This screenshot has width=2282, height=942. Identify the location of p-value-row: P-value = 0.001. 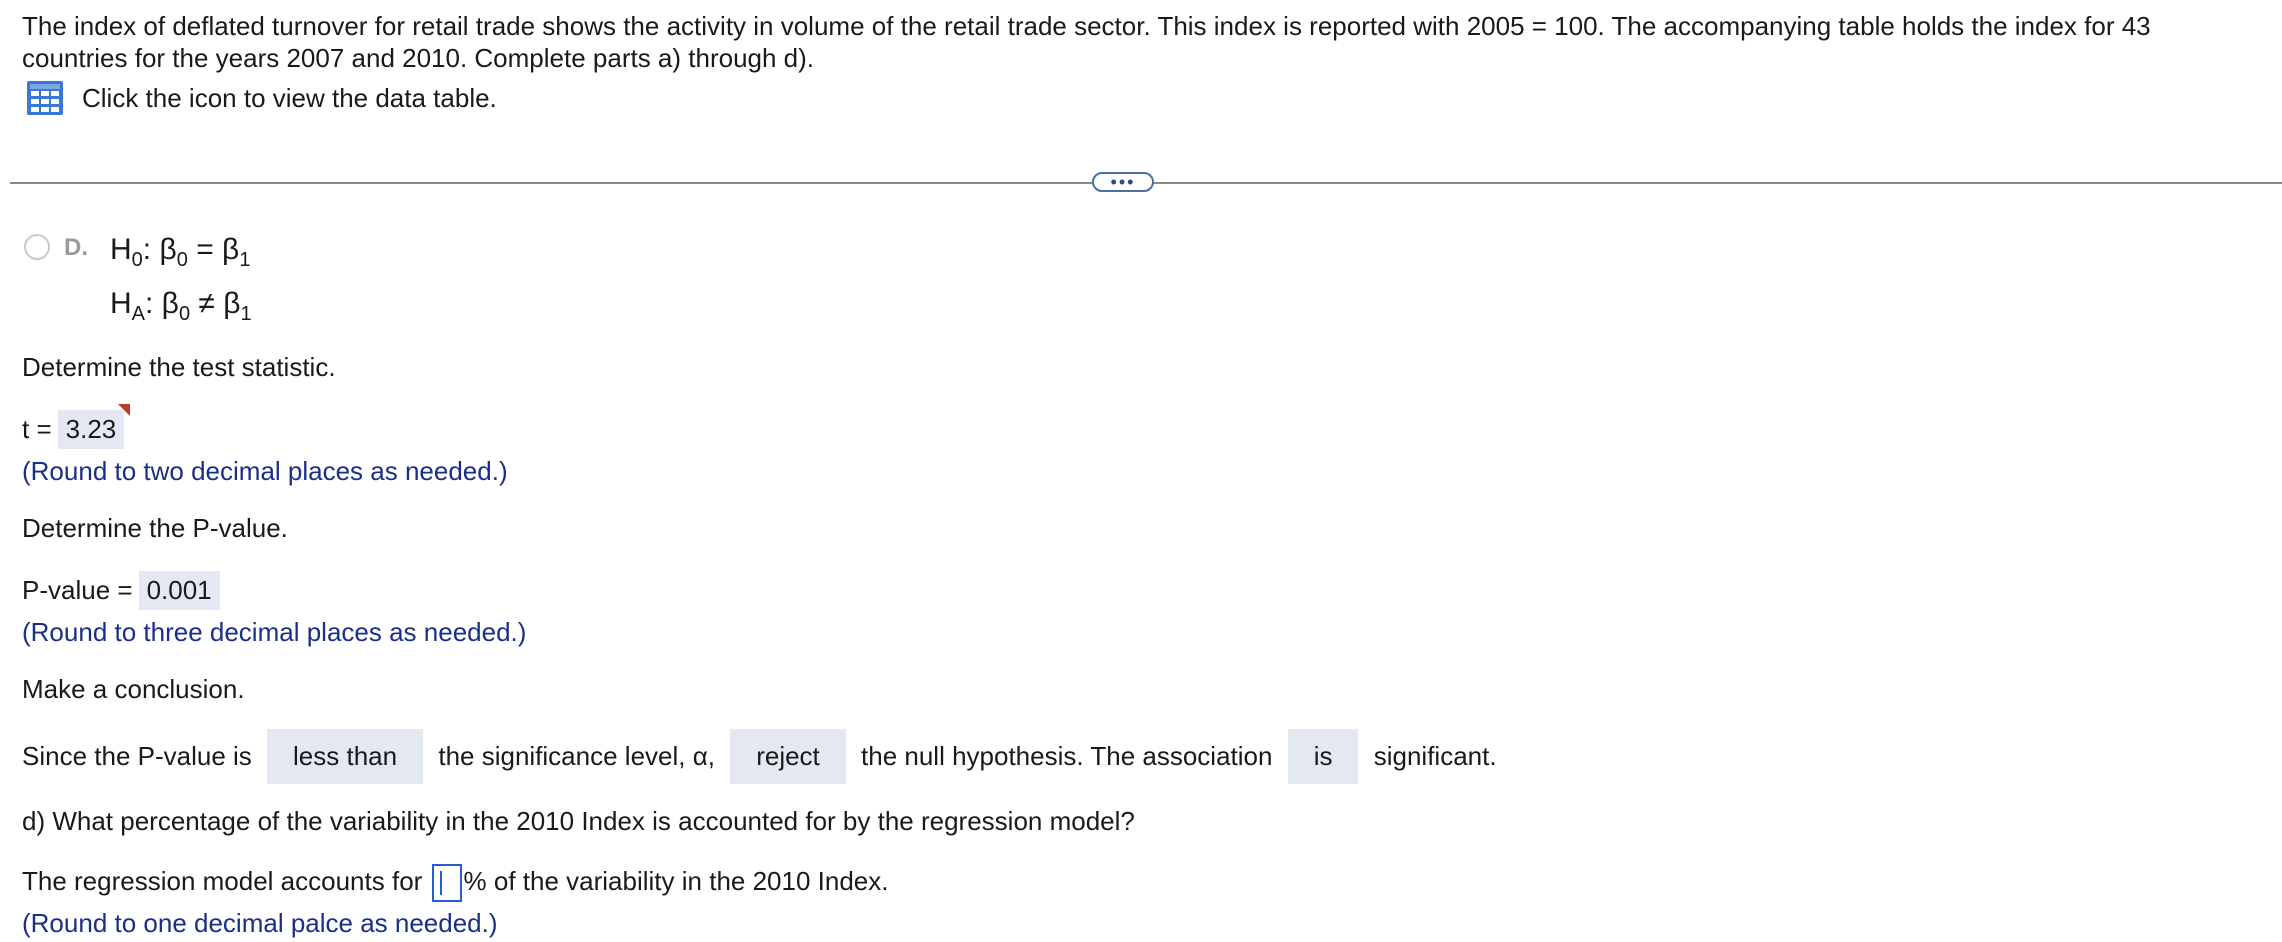
(121, 590).